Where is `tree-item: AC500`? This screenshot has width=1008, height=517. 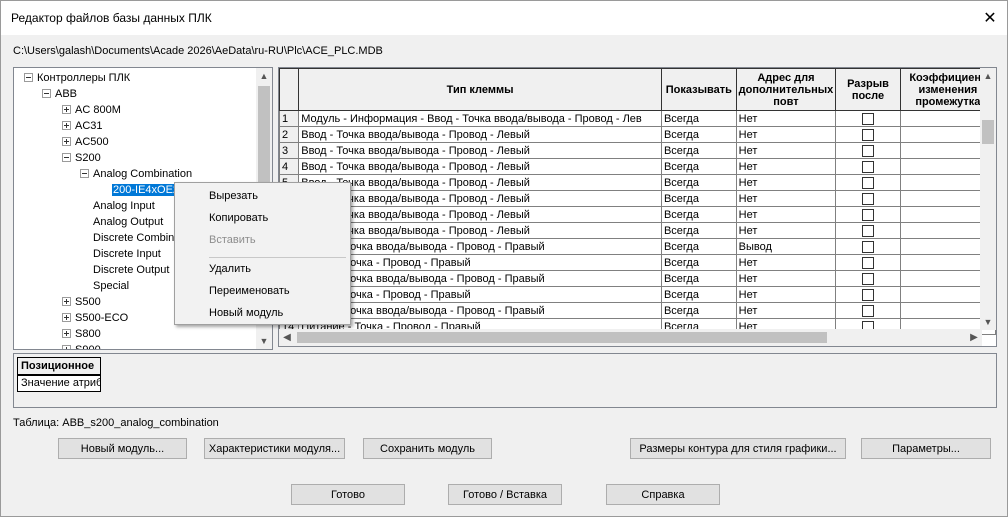
tree-item: AC500 is located at coordinates (86, 142).